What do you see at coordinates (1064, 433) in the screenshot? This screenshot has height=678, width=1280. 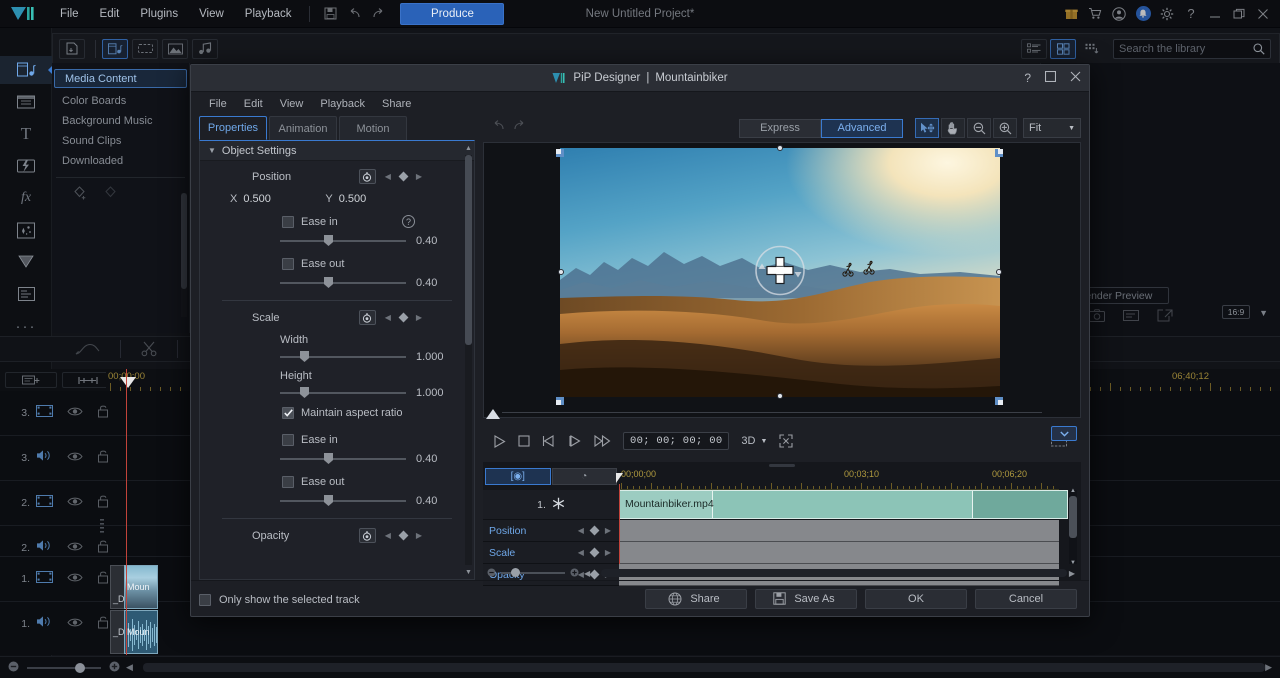 I see `collapse-preview-button` at bounding box center [1064, 433].